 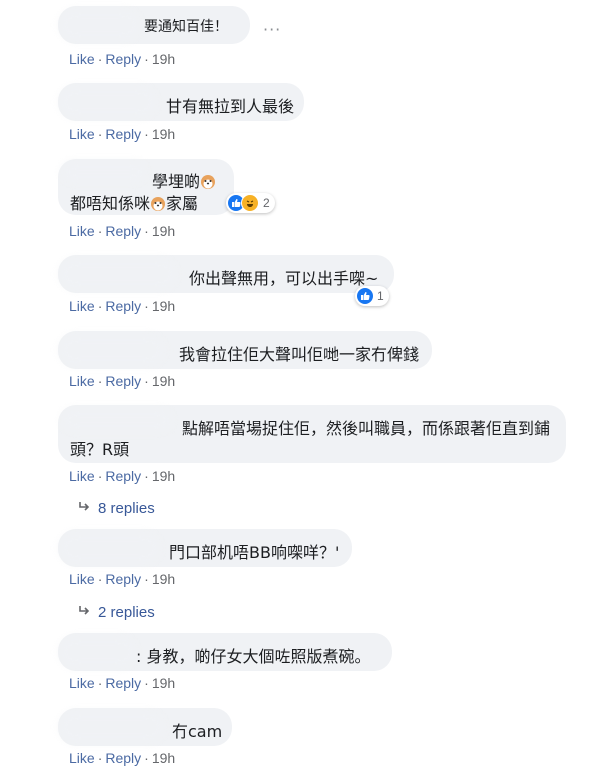 I want to click on view-replies-link: 8 replies, so click(x=116, y=508).